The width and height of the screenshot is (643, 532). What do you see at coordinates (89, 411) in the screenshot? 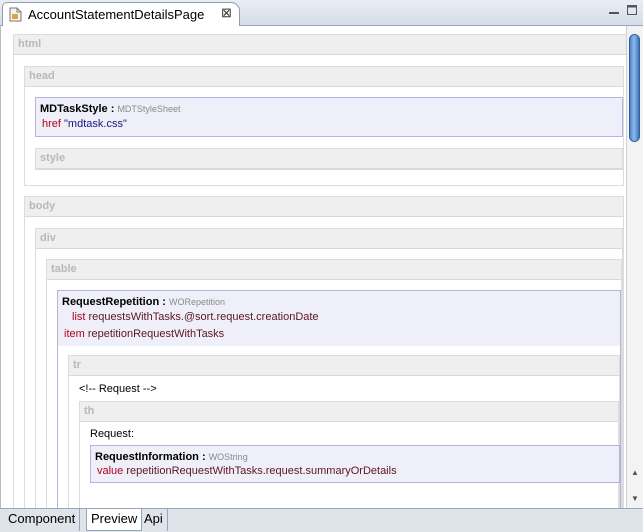
I see `element-label: th` at bounding box center [89, 411].